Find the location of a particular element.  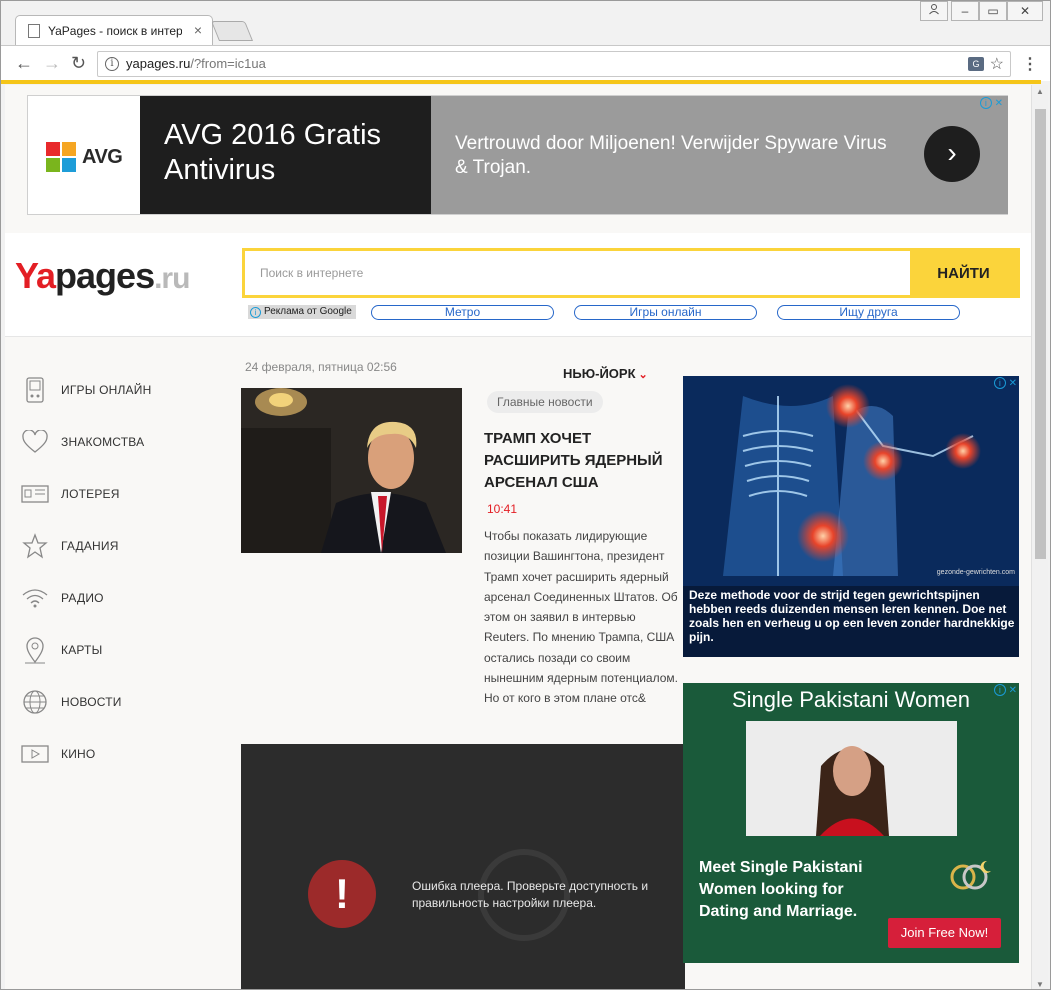

avg-headline-panel: AVG 2016 Gratis Antivirus is located at coordinates (285, 155).